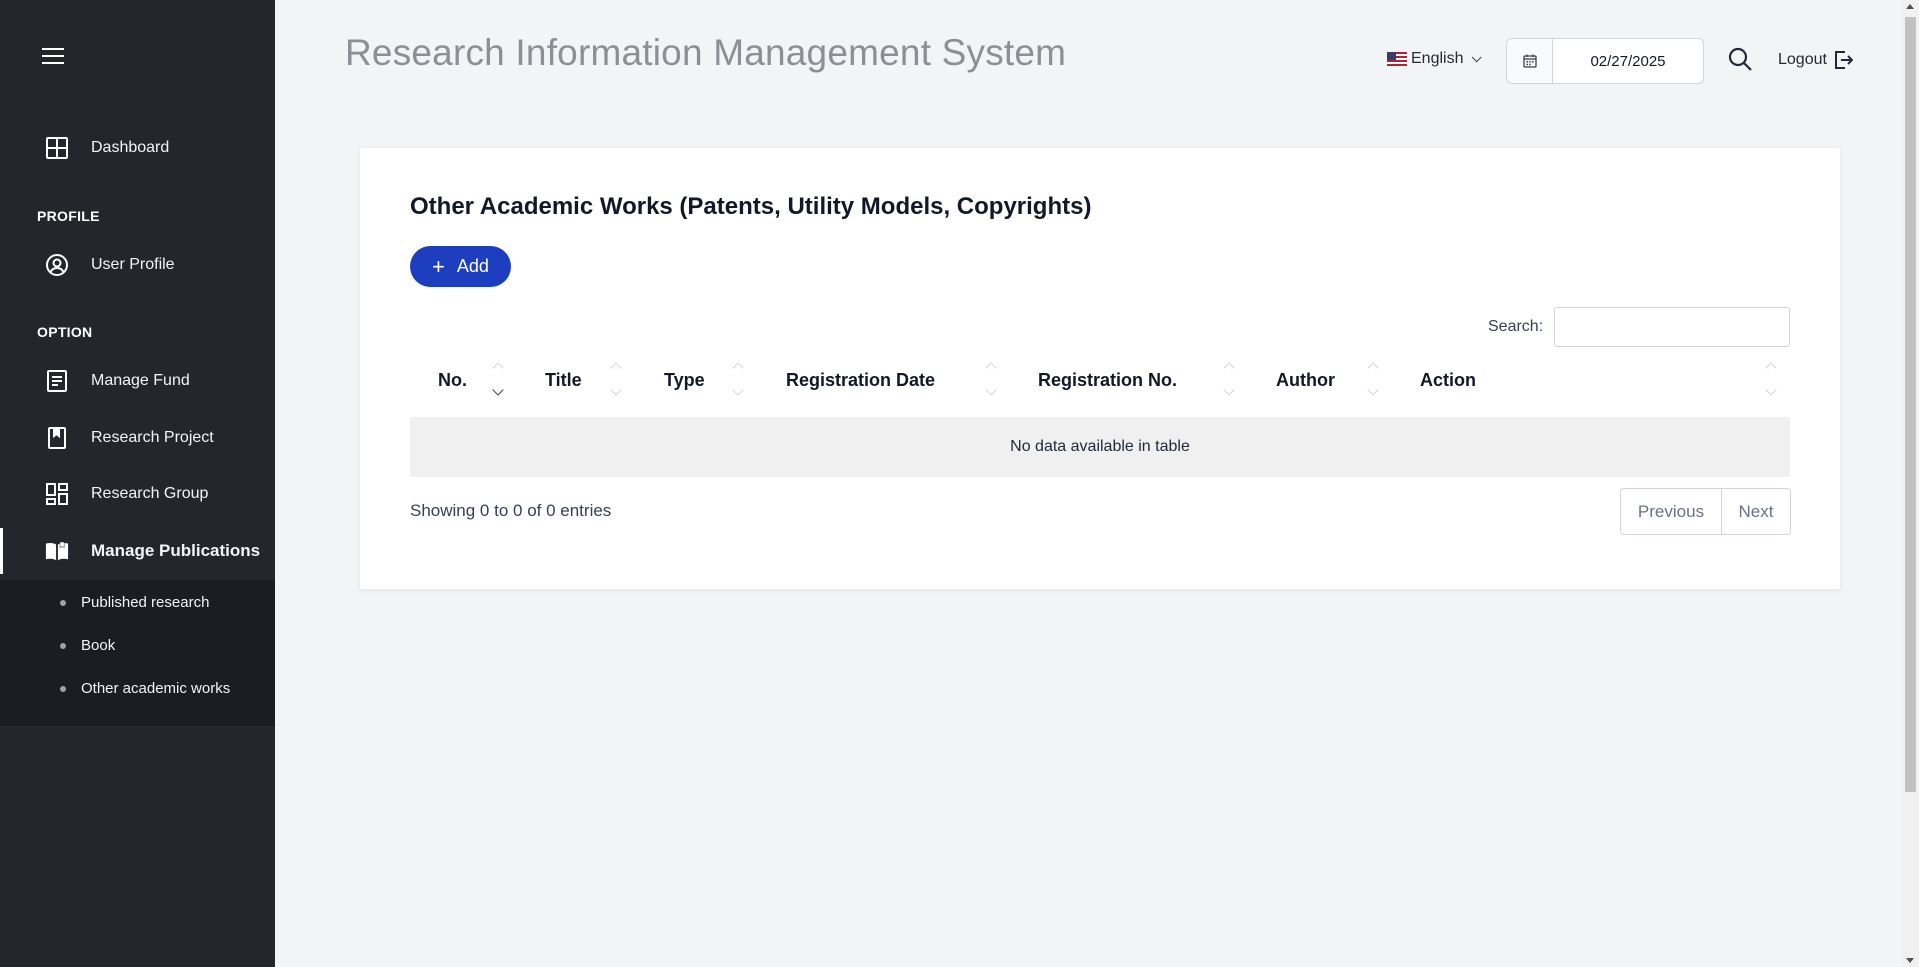  Describe the element at coordinates (1910, 960) in the screenshot. I see `scroll-down-arrow-icon` at that location.